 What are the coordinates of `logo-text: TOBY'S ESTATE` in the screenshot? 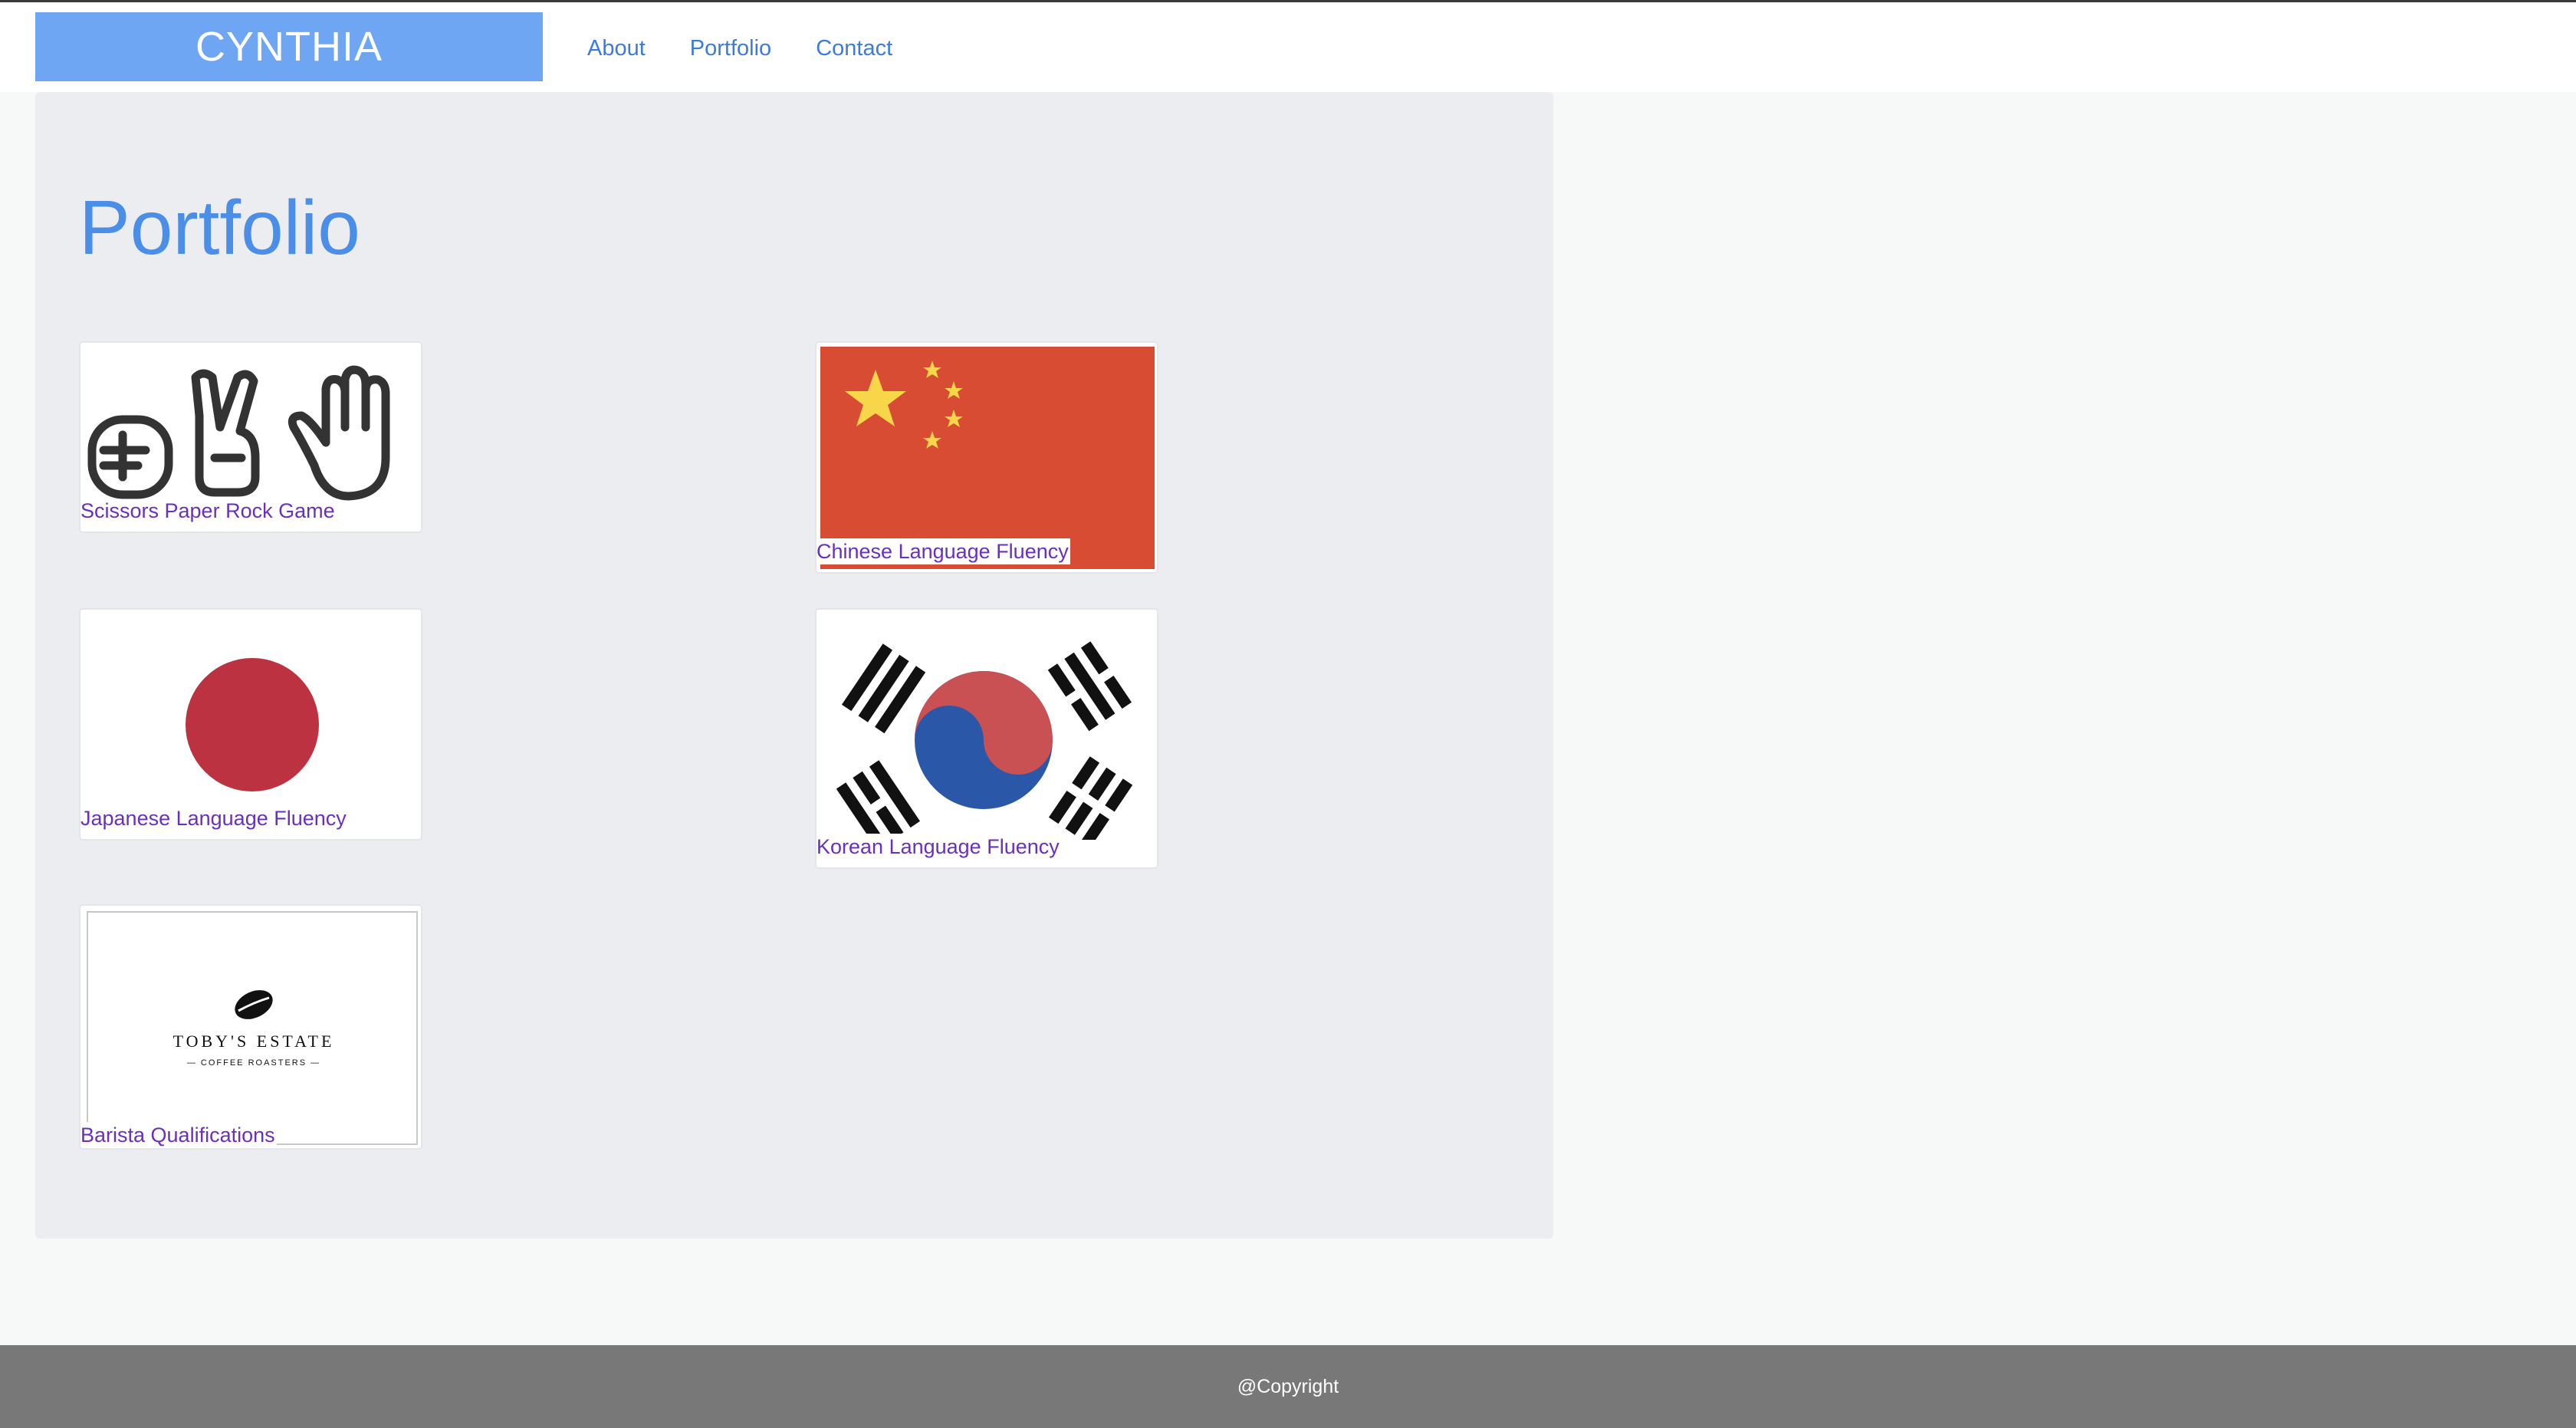 It's located at (254, 1041).